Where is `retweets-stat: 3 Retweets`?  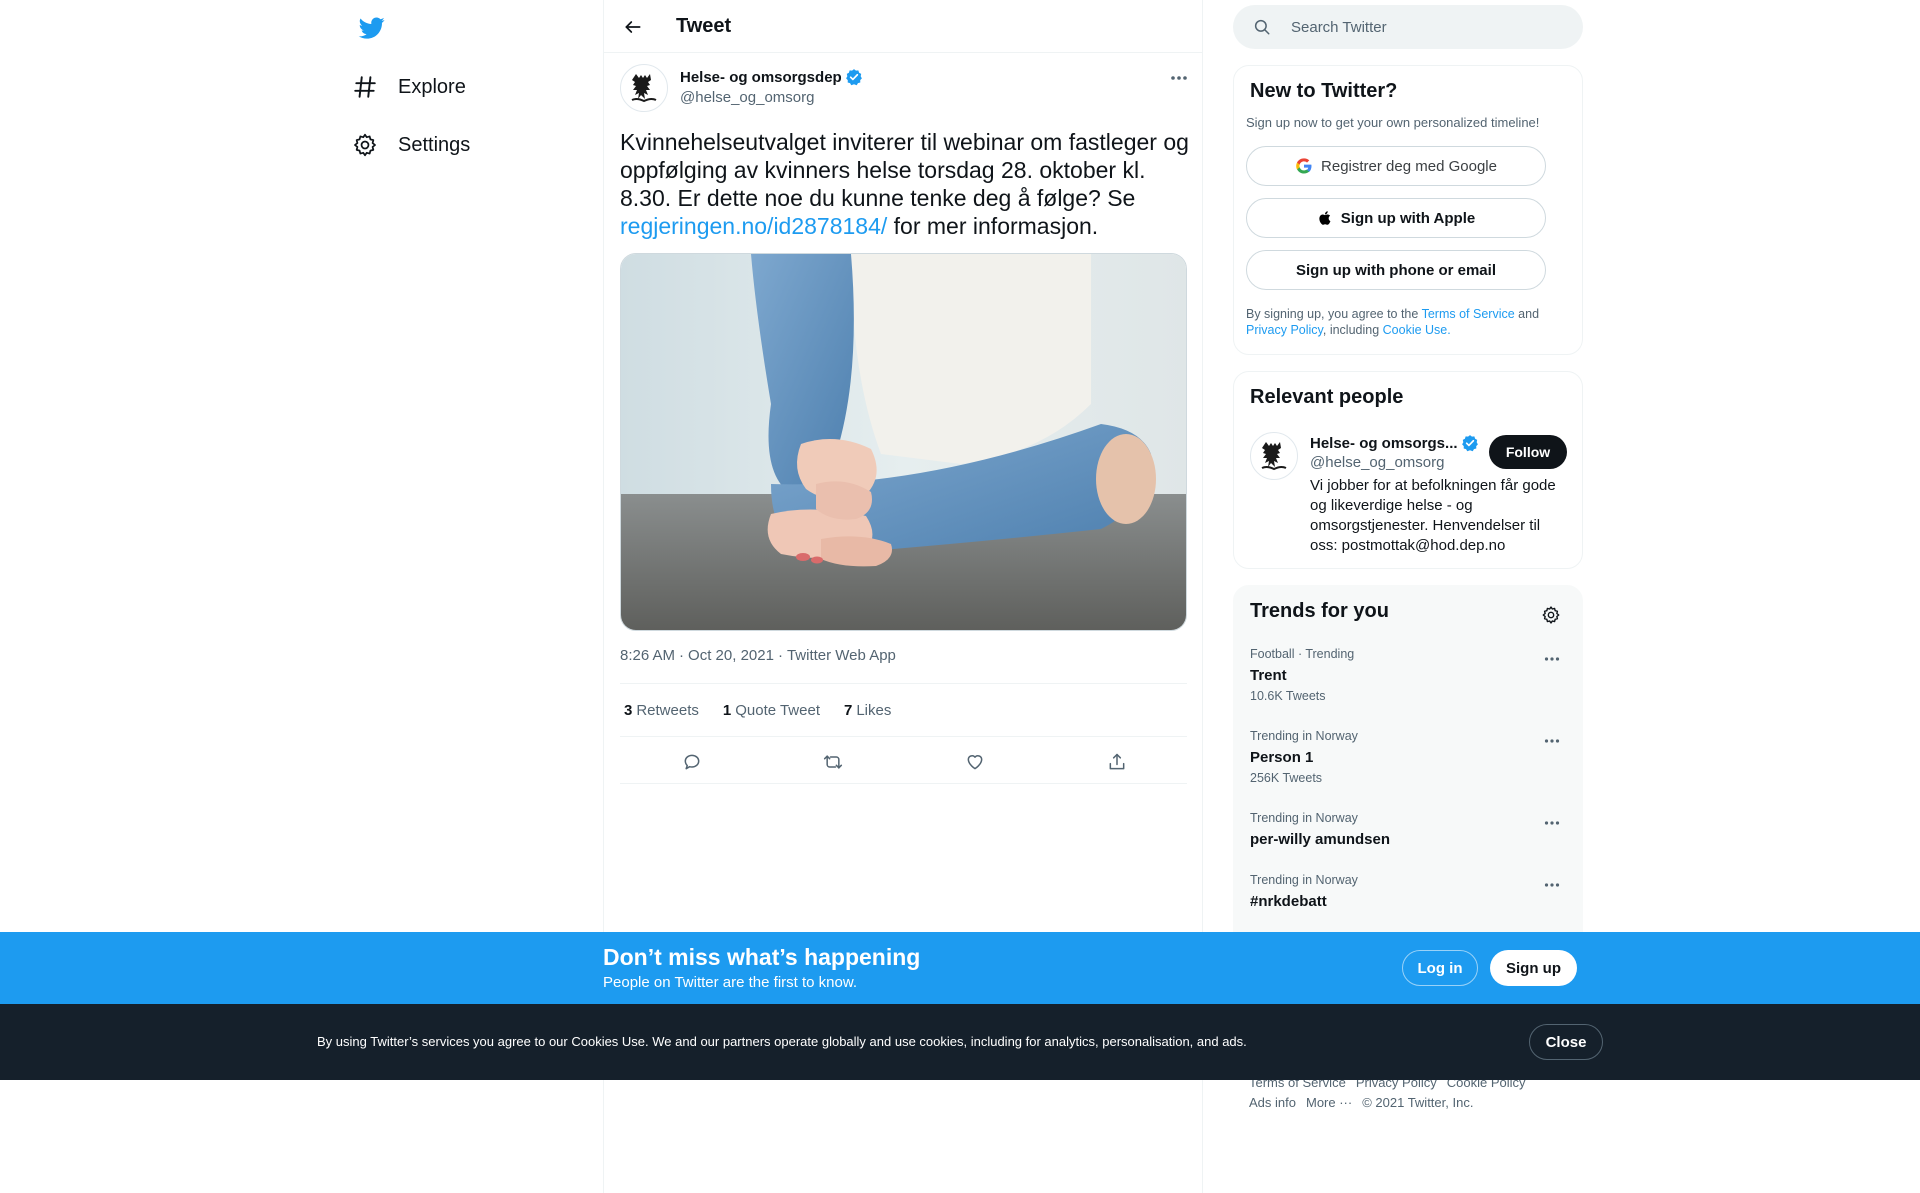
retweets-stat: 3 Retweets is located at coordinates (661, 710).